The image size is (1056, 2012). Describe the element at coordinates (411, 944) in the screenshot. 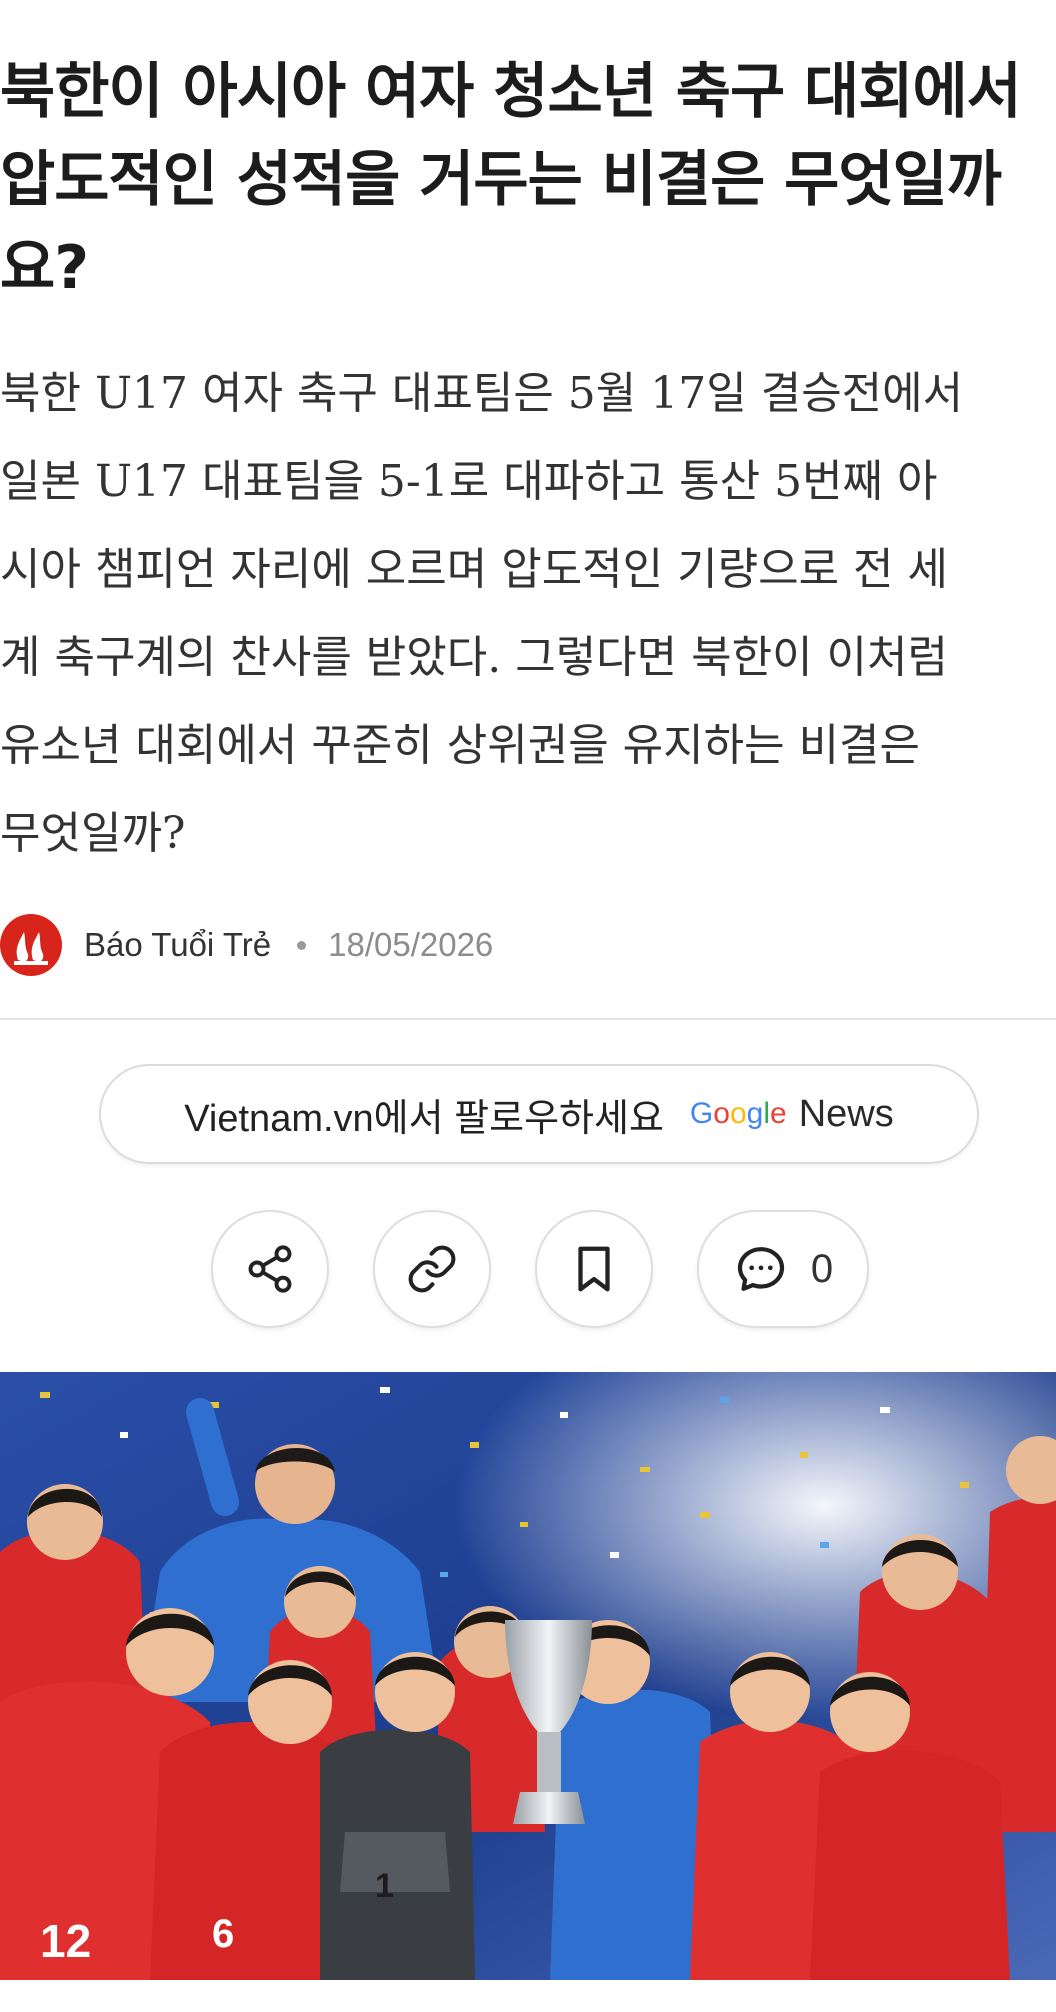

I see `publish-date: 18/05/2026` at that location.